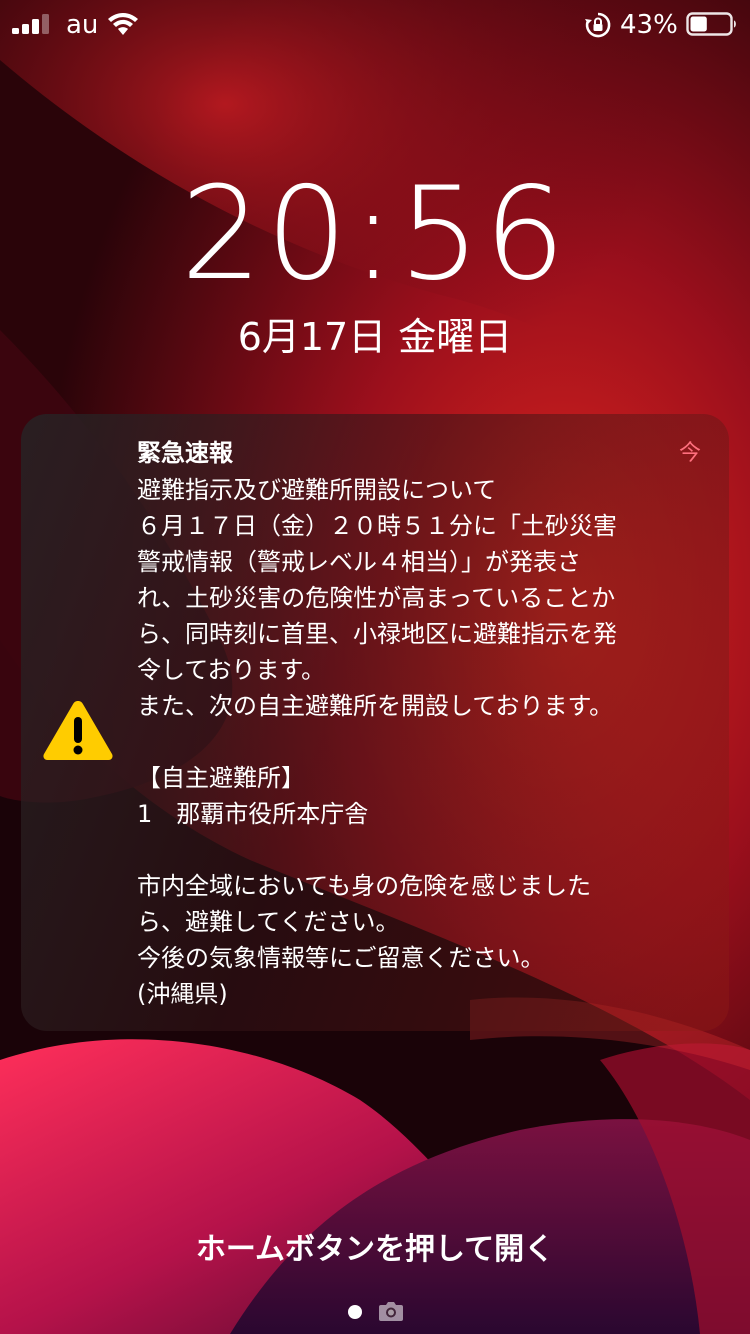 This screenshot has height=1334, width=750. What do you see at coordinates (375, 337) in the screenshot?
I see `lock-screen-date: 6月17日 金曜日` at bounding box center [375, 337].